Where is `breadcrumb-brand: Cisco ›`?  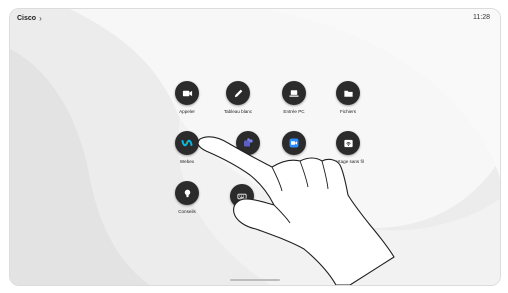
breadcrumb-brand: Cisco › is located at coordinates (29, 18).